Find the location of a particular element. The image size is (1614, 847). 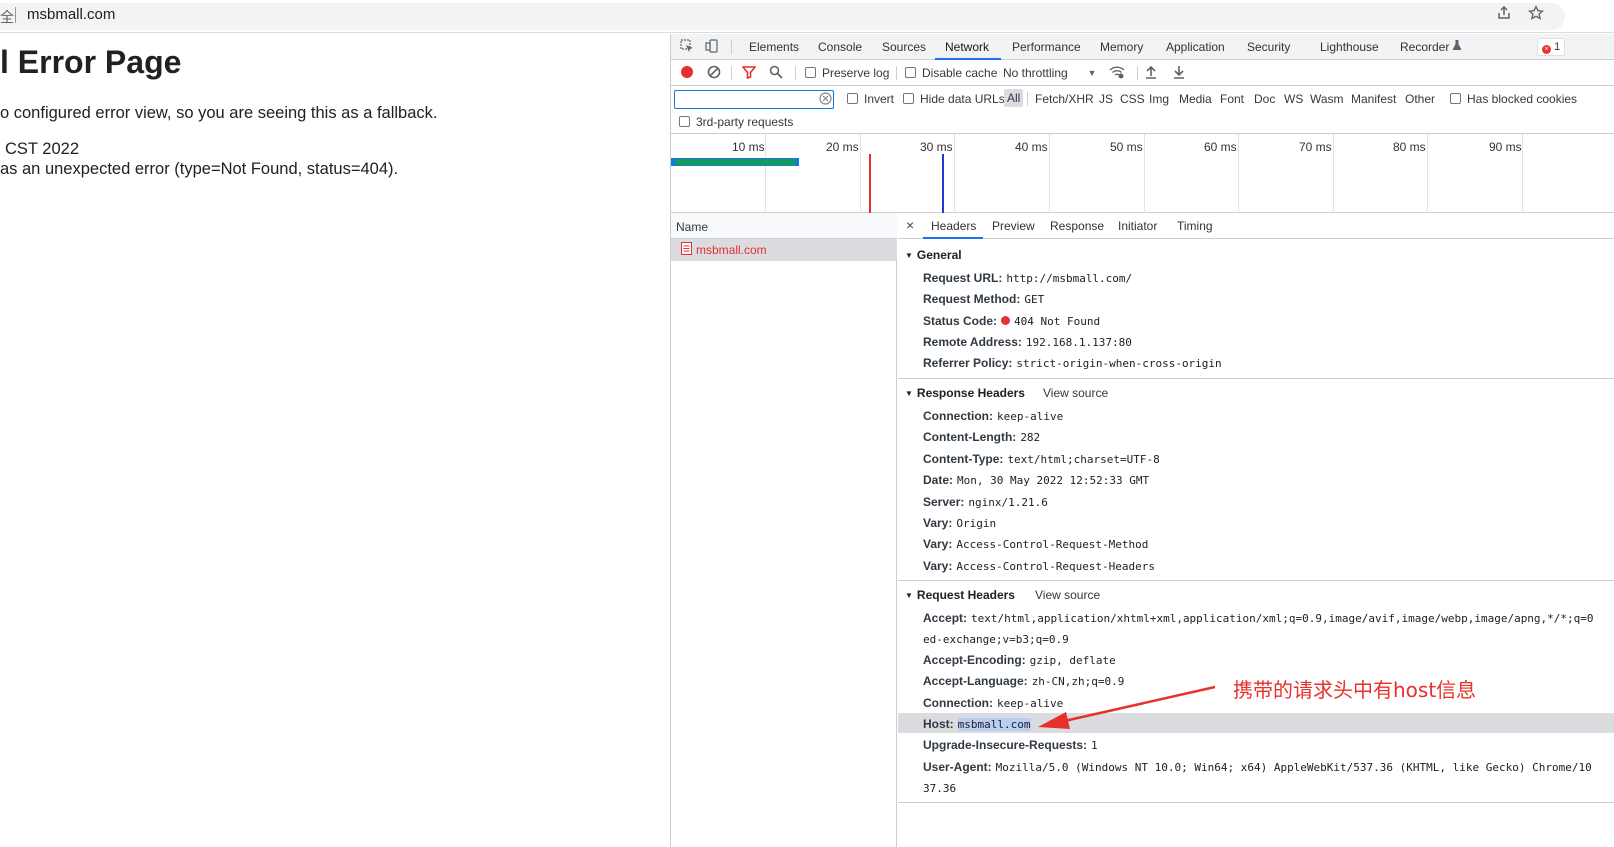

security-indicator: 全 is located at coordinates (7, 17).